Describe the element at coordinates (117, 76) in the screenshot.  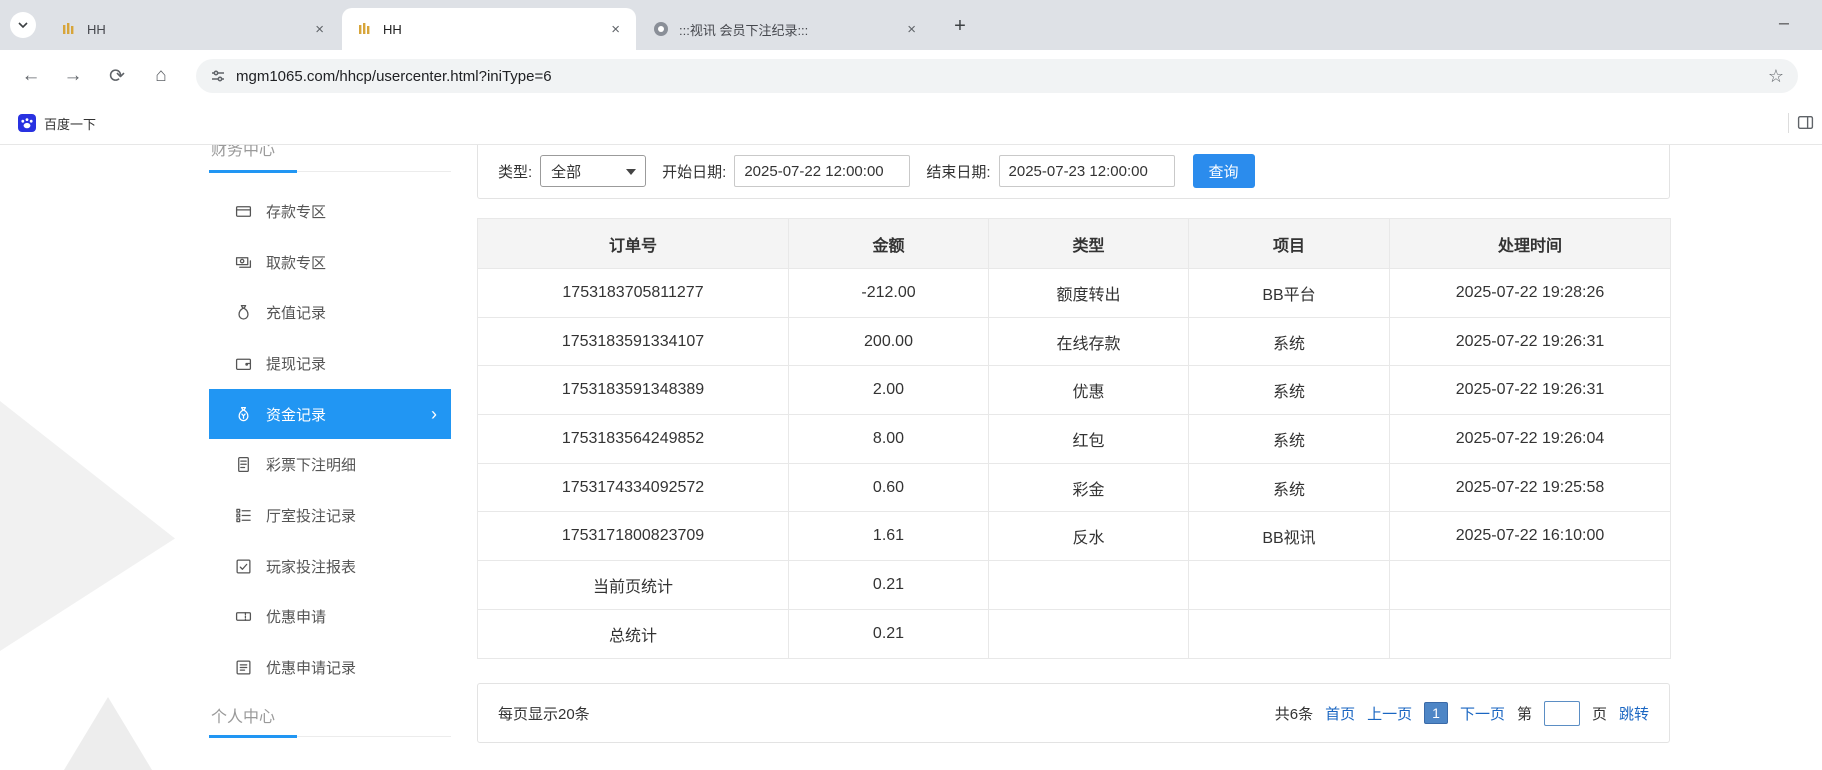
I see `refresh-button: ⟳` at that location.